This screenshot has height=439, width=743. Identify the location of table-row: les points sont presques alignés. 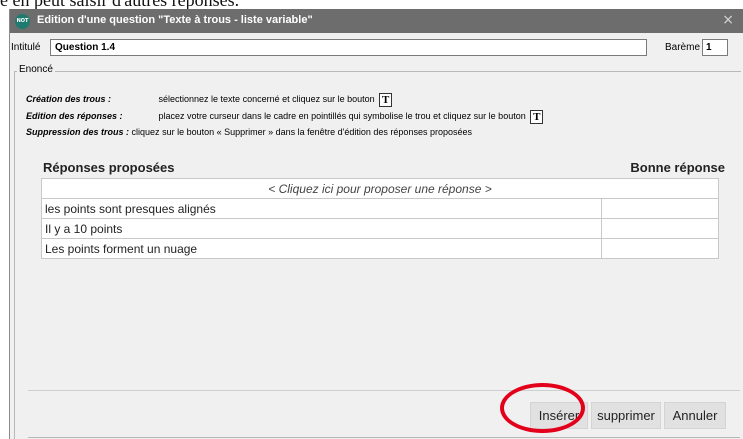
(380, 208).